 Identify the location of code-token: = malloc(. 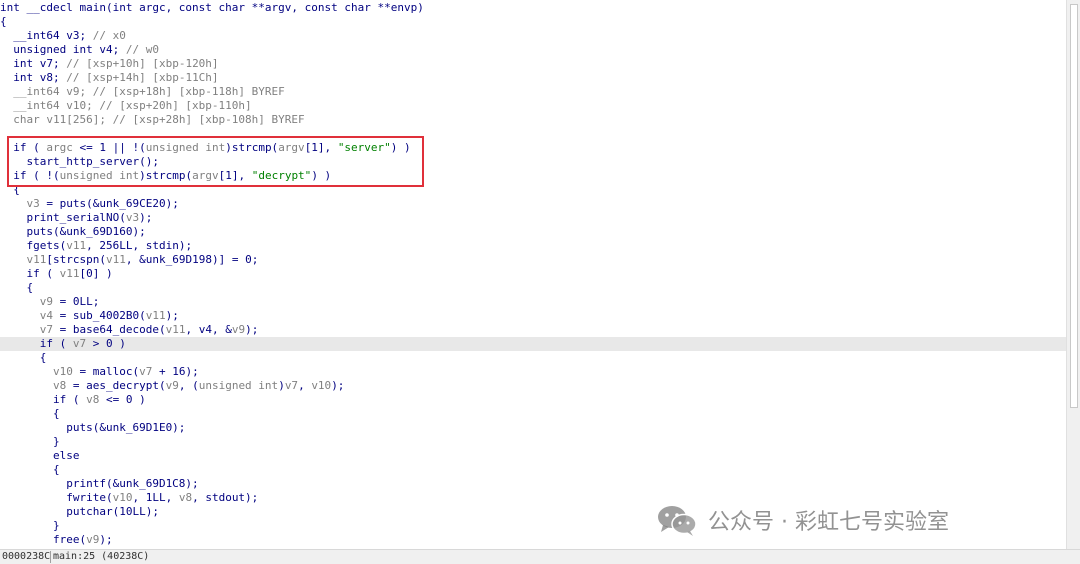
(106, 371).